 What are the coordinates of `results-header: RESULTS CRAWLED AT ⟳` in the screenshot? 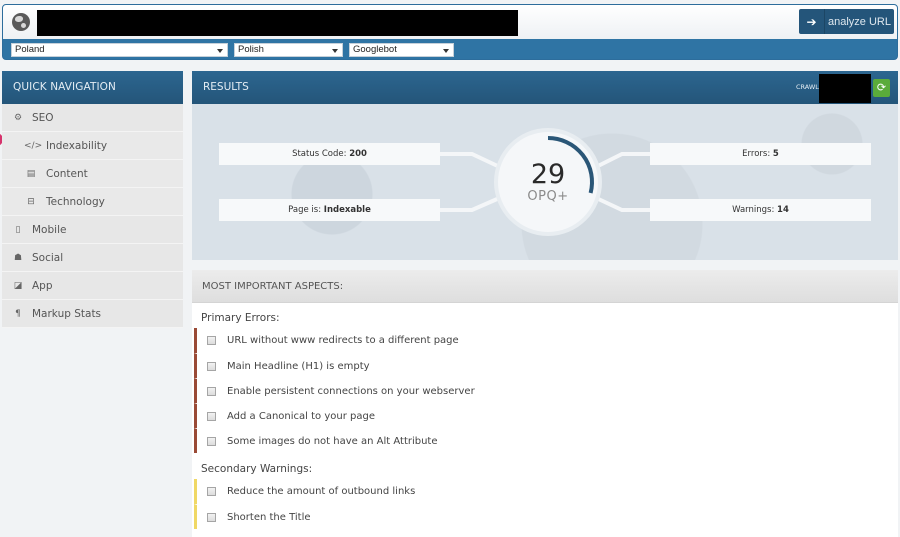 It's located at (545, 87).